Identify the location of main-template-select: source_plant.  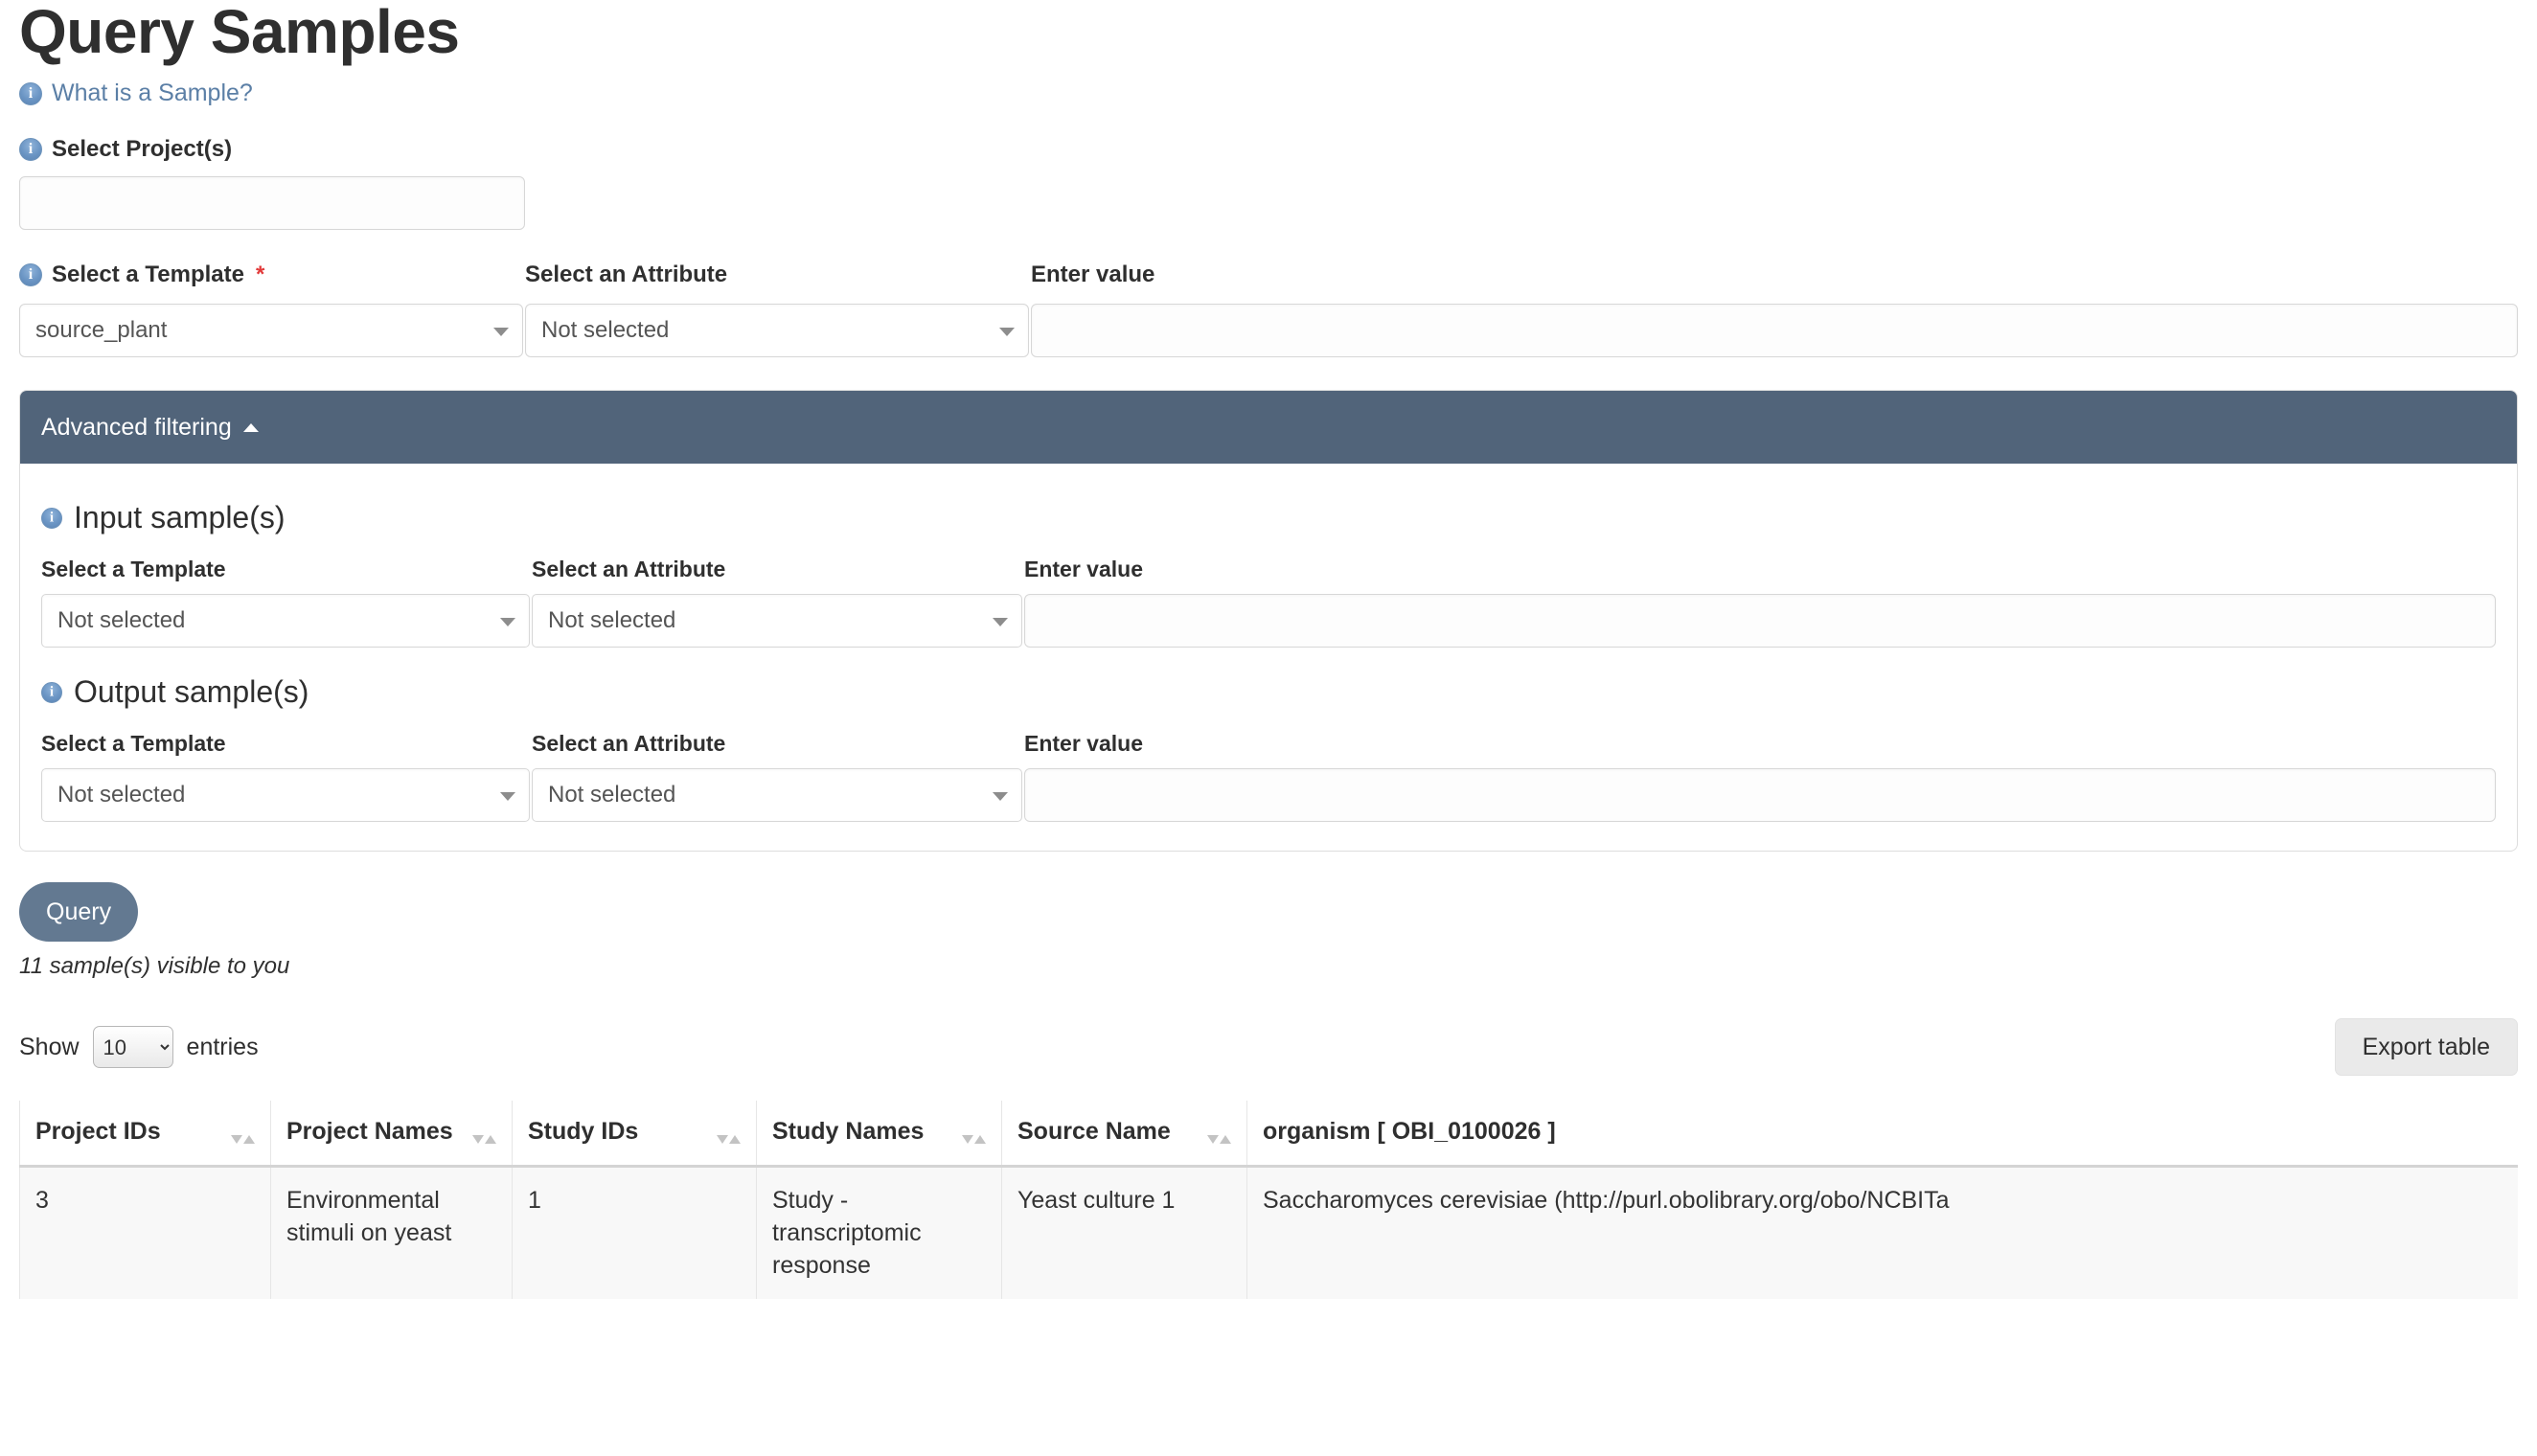
(271, 331).